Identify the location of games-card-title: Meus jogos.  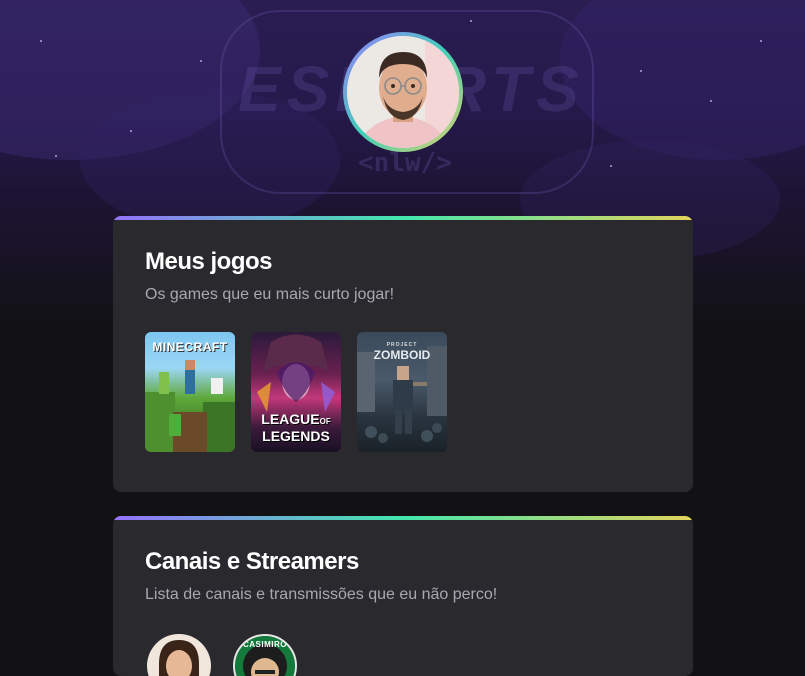
(209, 261).